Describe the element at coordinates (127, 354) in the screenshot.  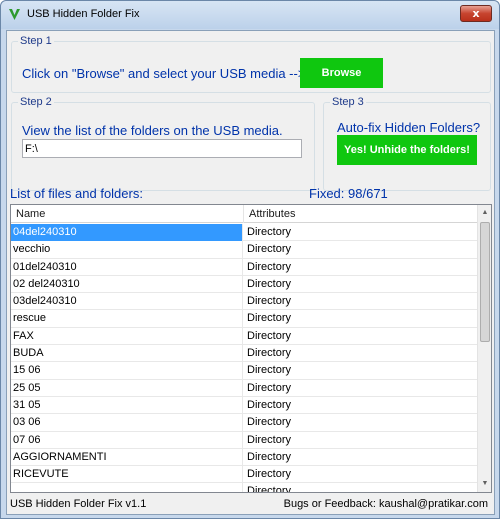
I see `row-name-cell: BUDA` at that location.